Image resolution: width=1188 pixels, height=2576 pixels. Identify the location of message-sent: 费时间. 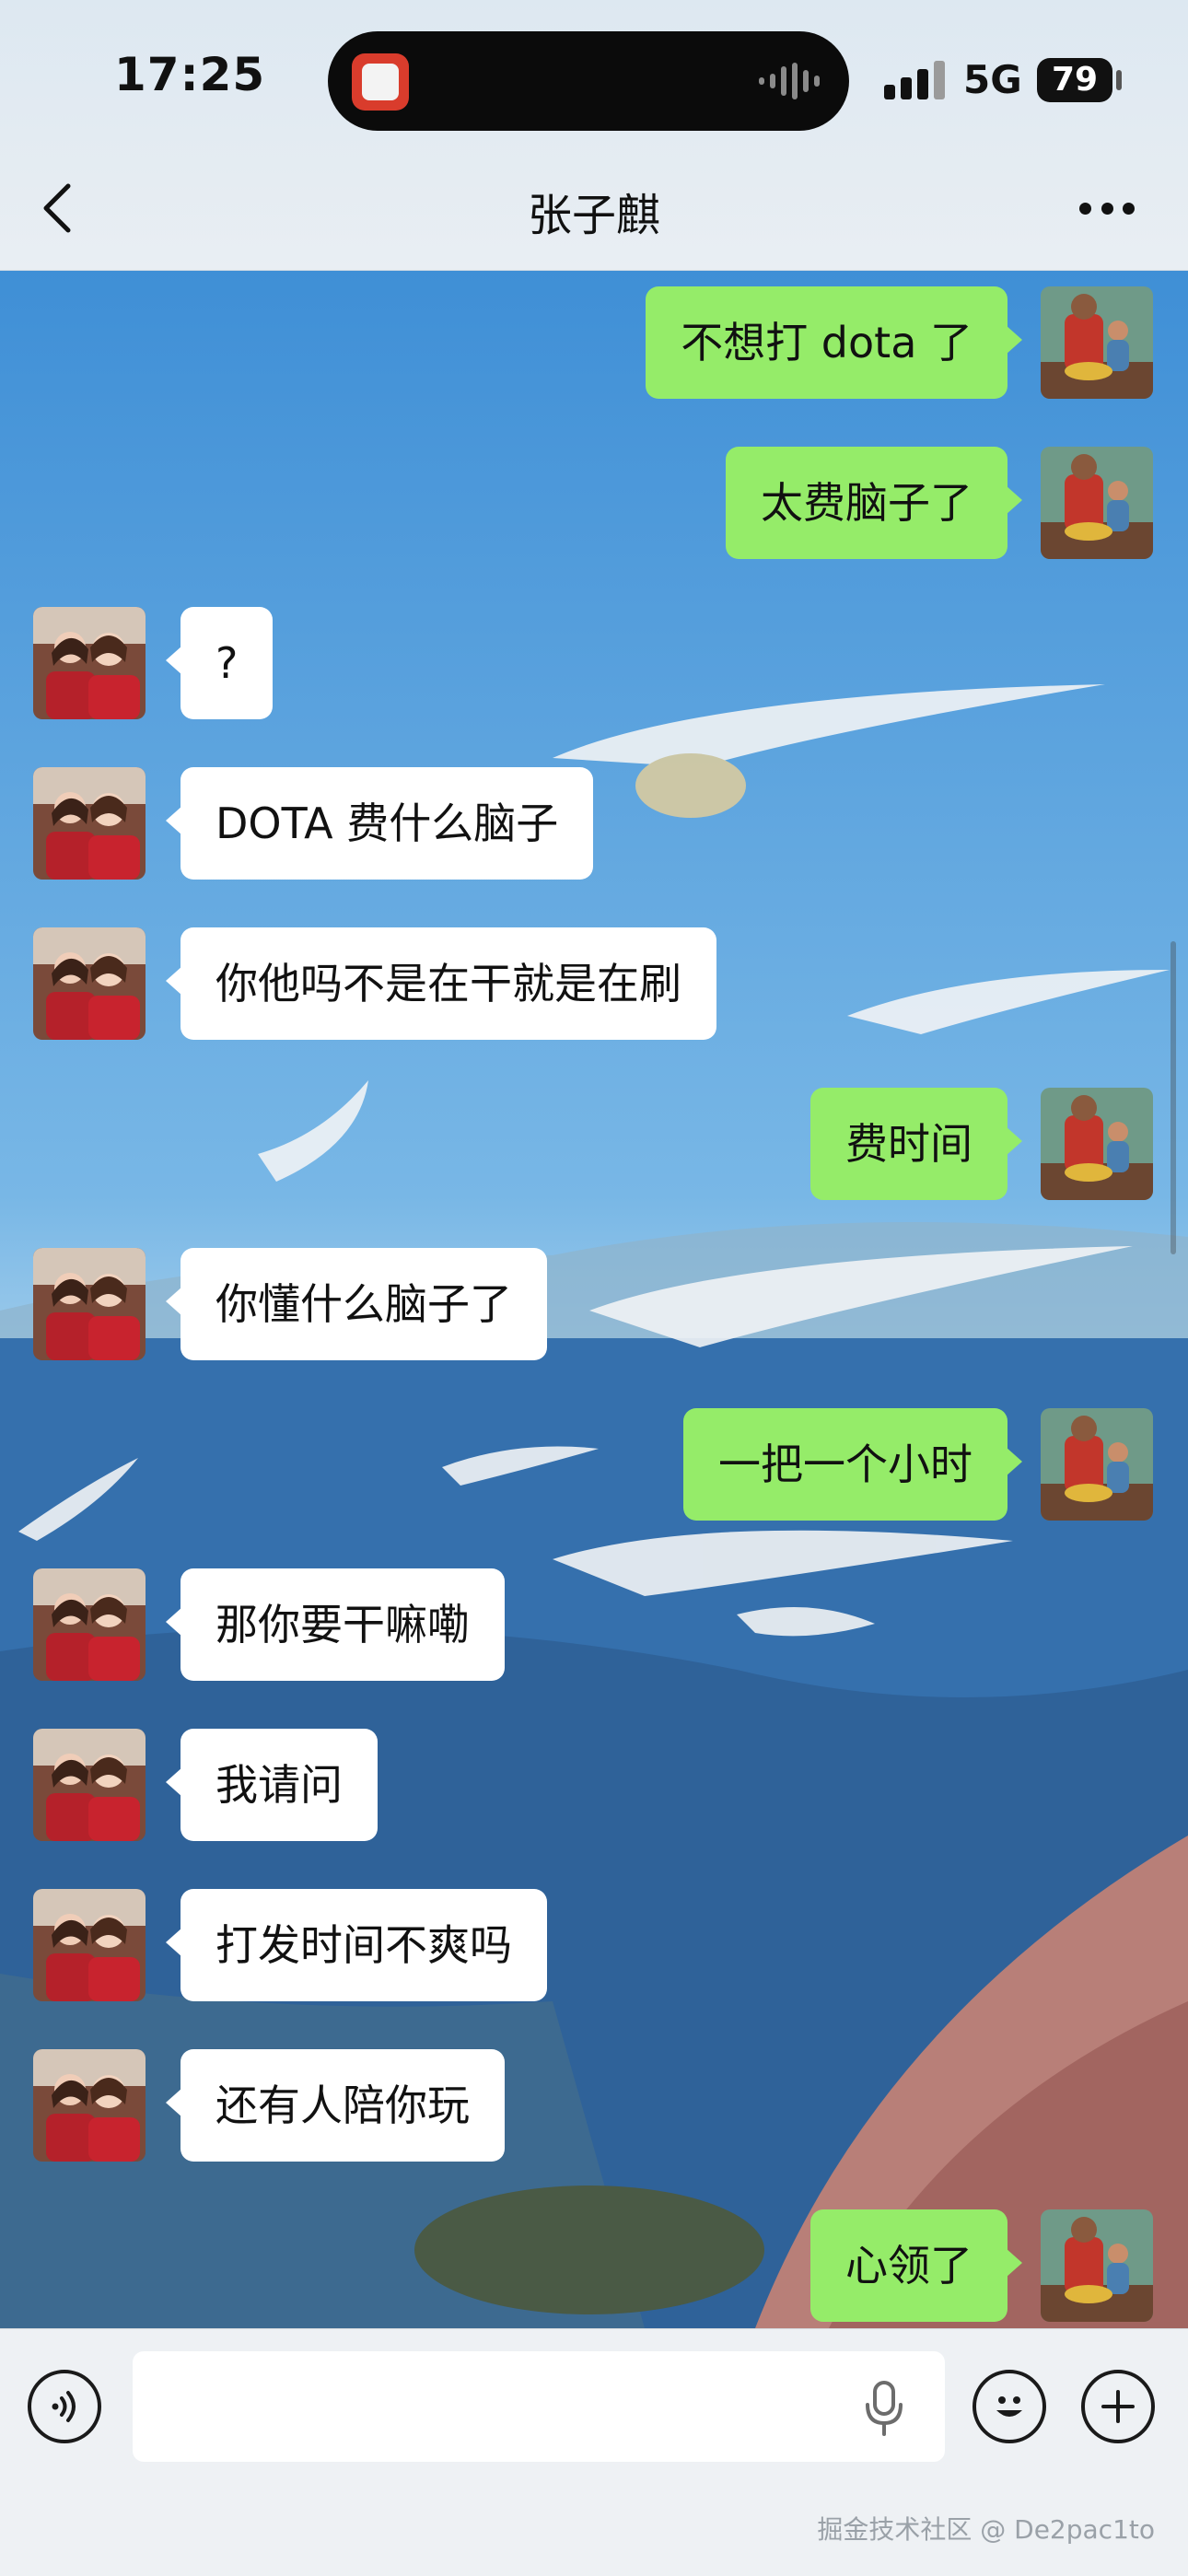
(594, 1144).